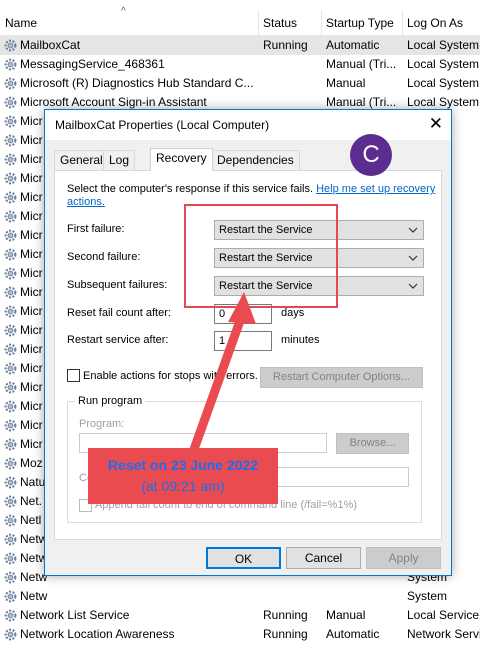 The width and height of the screenshot is (480, 648). What do you see at coordinates (81, 160) in the screenshot?
I see `tab-general: General` at bounding box center [81, 160].